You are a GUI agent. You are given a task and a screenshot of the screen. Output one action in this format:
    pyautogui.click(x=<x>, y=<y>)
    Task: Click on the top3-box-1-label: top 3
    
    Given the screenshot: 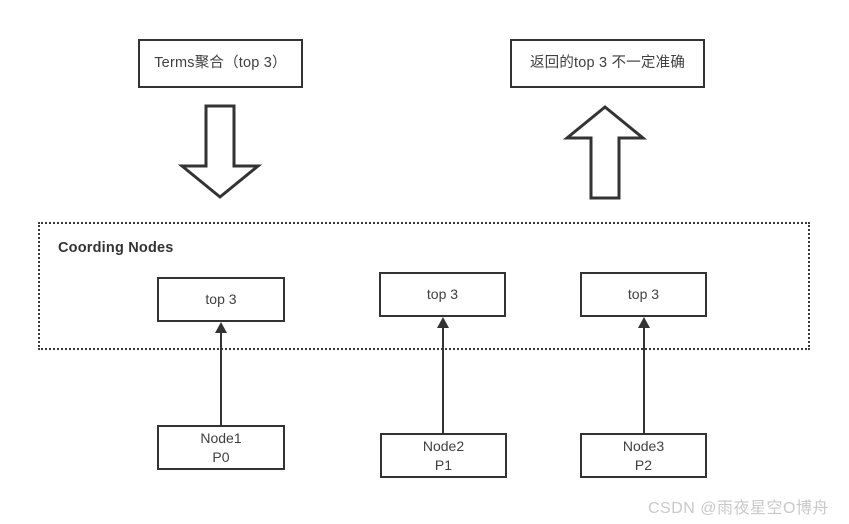 What is the action you would take?
    pyautogui.click(x=221, y=299)
    